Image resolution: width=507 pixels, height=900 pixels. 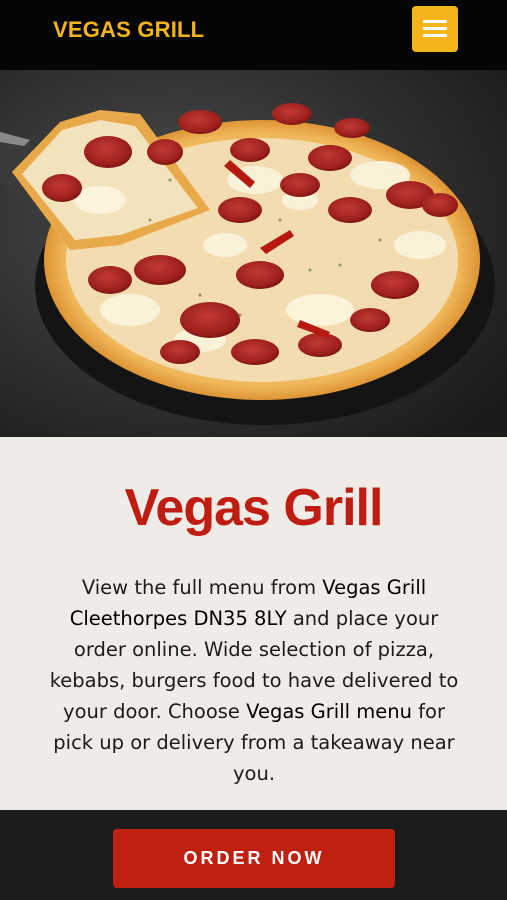 I want to click on page-title: Vegas Grill, so click(x=254, y=508).